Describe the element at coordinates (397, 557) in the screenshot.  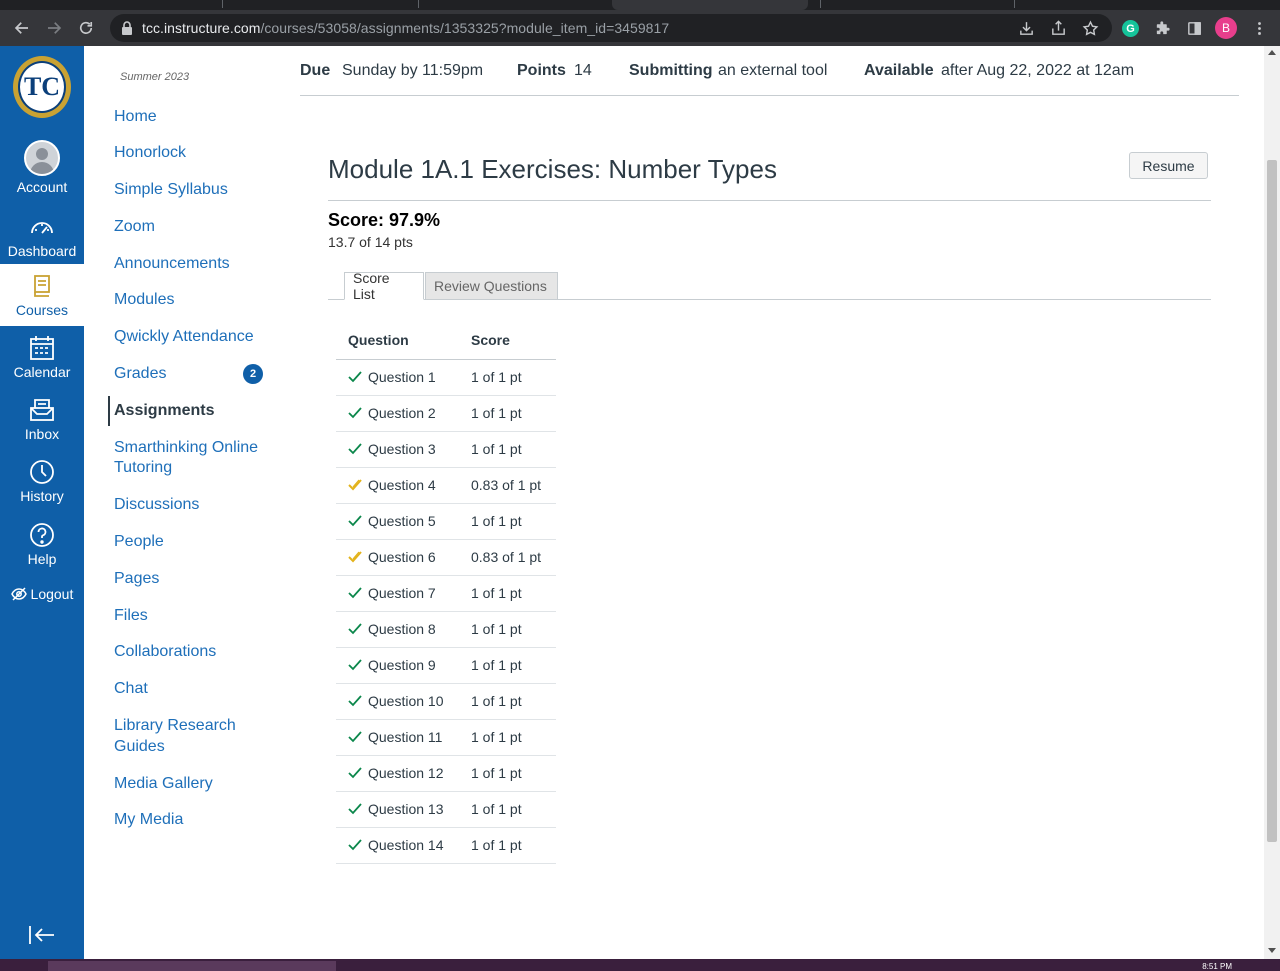
I see `question-cell: Question 6` at that location.